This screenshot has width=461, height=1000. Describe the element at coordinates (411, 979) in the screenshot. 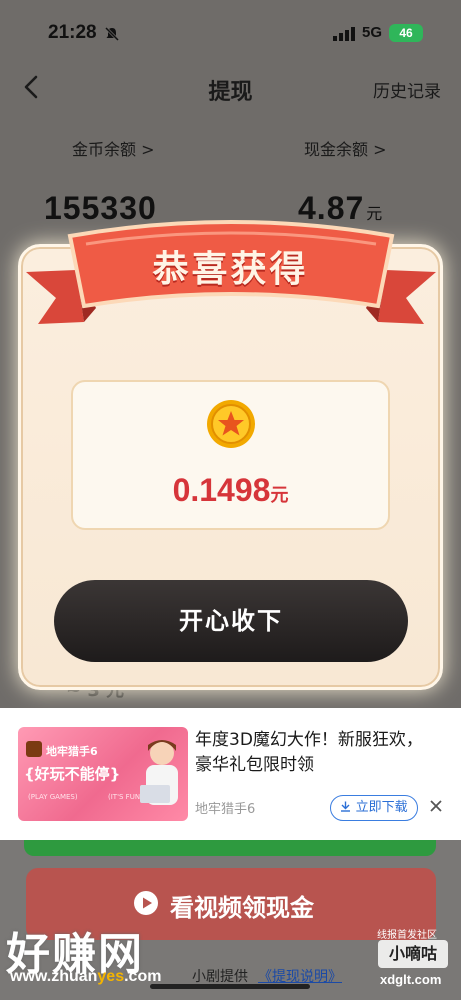

I see `watermark-small-url: xdglt.com` at that location.